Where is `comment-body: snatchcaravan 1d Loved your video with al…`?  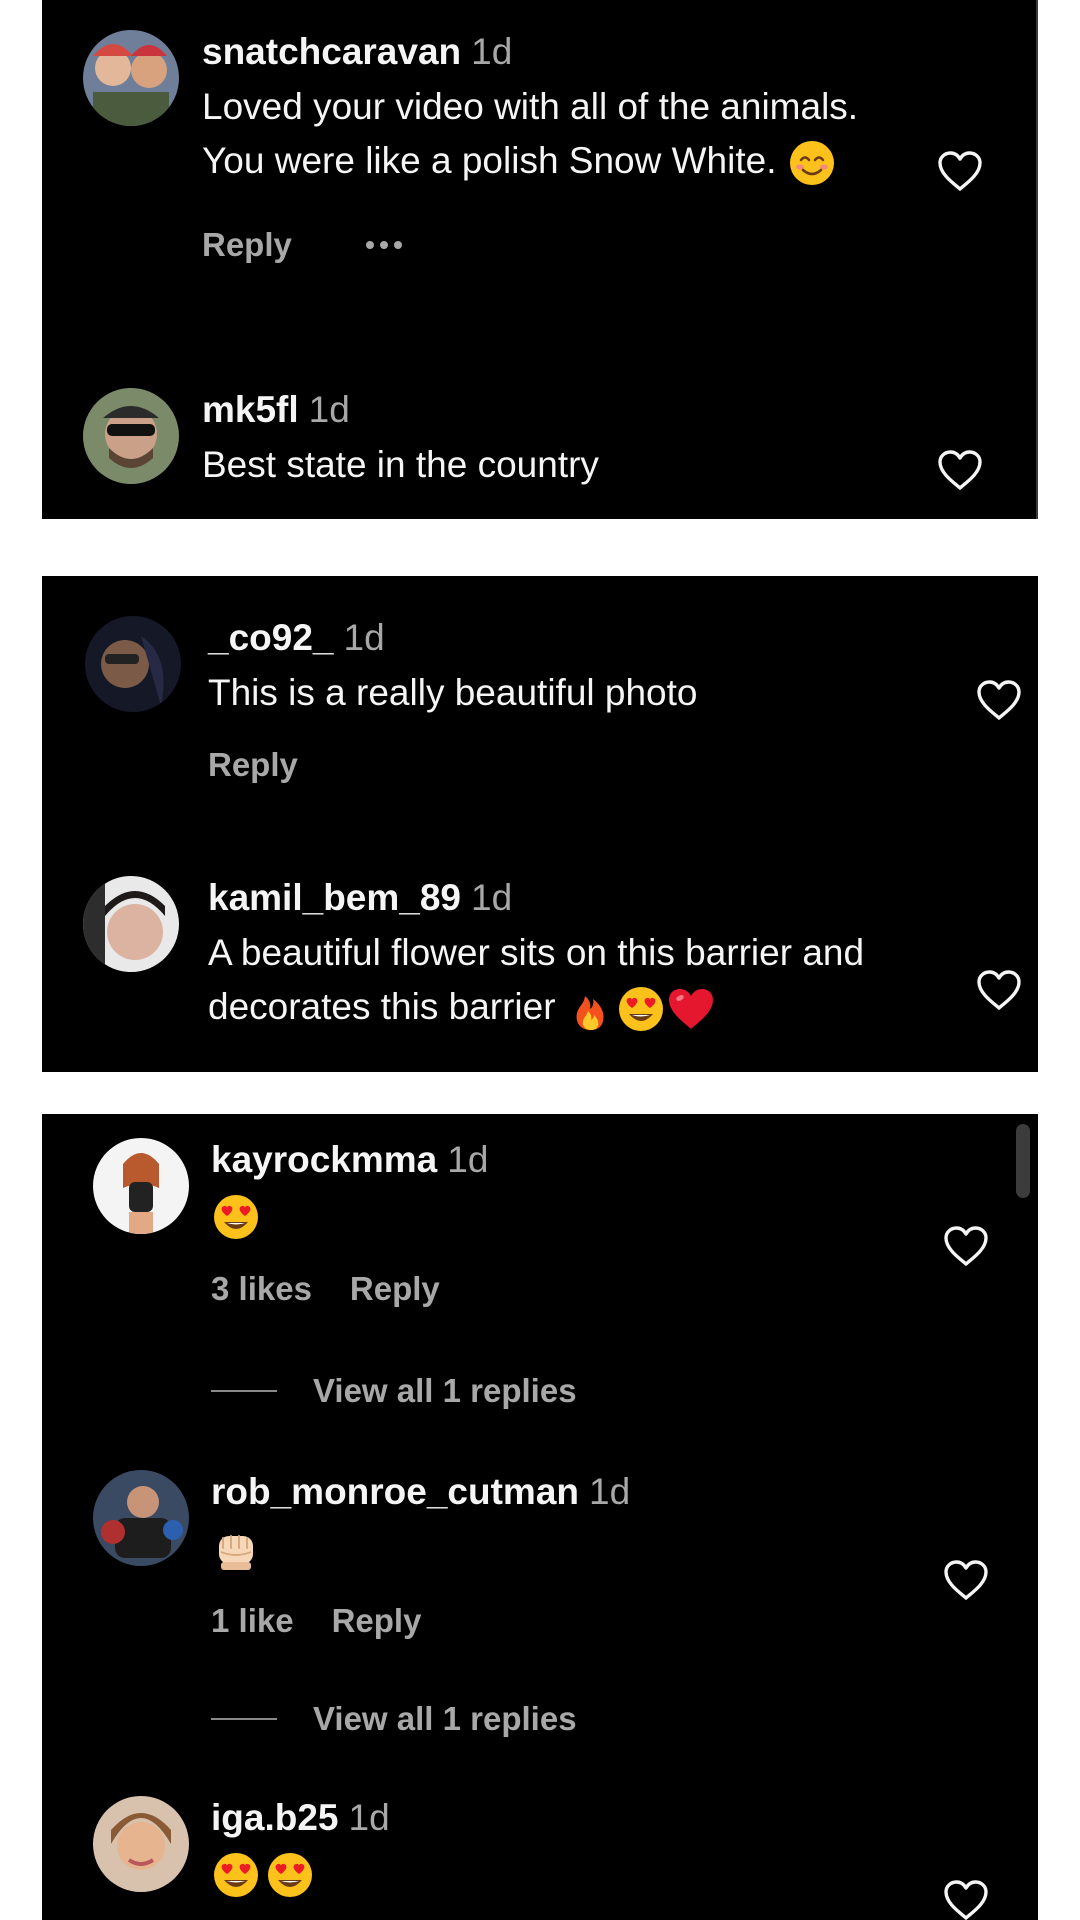
comment-body: snatchcaravan 1d Loved your video with al… is located at coordinates (560, 147).